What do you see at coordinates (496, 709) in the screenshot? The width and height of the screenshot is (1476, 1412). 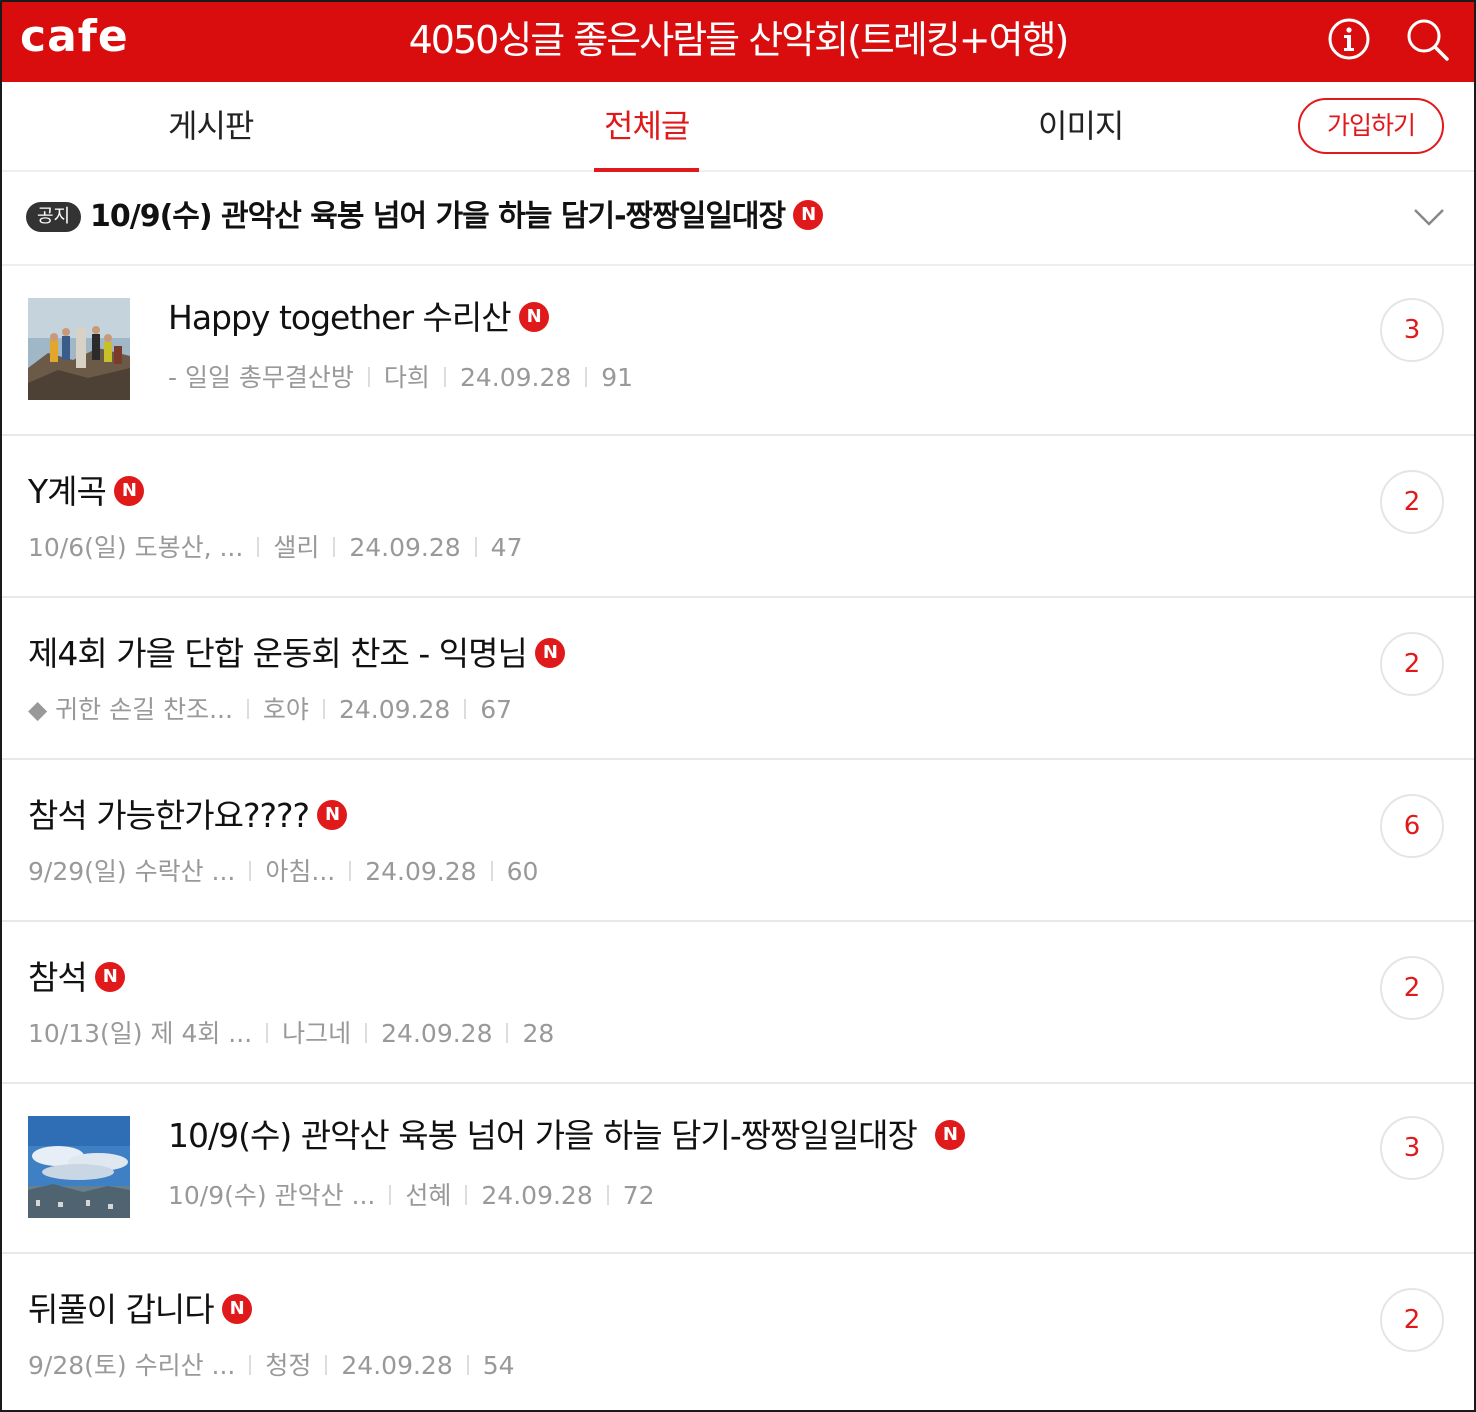 I see `post-views: 67` at bounding box center [496, 709].